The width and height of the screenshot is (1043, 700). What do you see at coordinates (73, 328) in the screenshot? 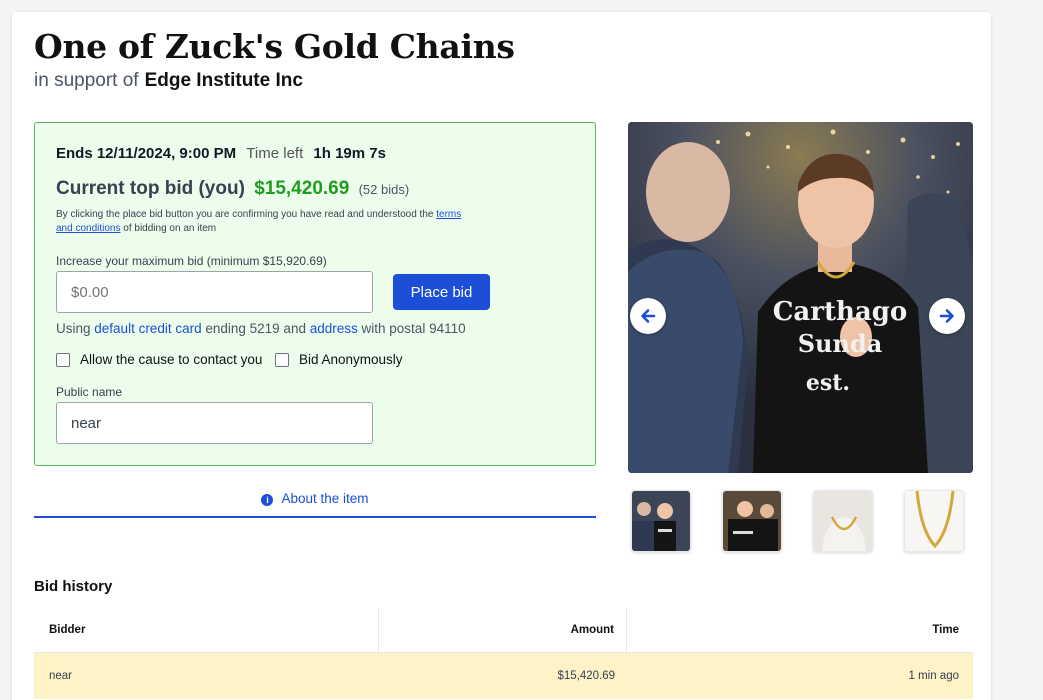
I see `using-prefix: Using` at bounding box center [73, 328].